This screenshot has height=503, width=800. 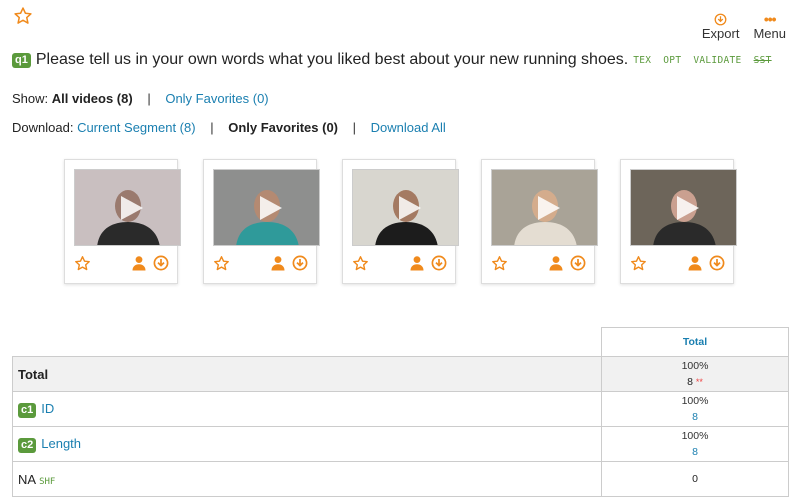 I want to click on count-value: 0, so click(x=695, y=479).